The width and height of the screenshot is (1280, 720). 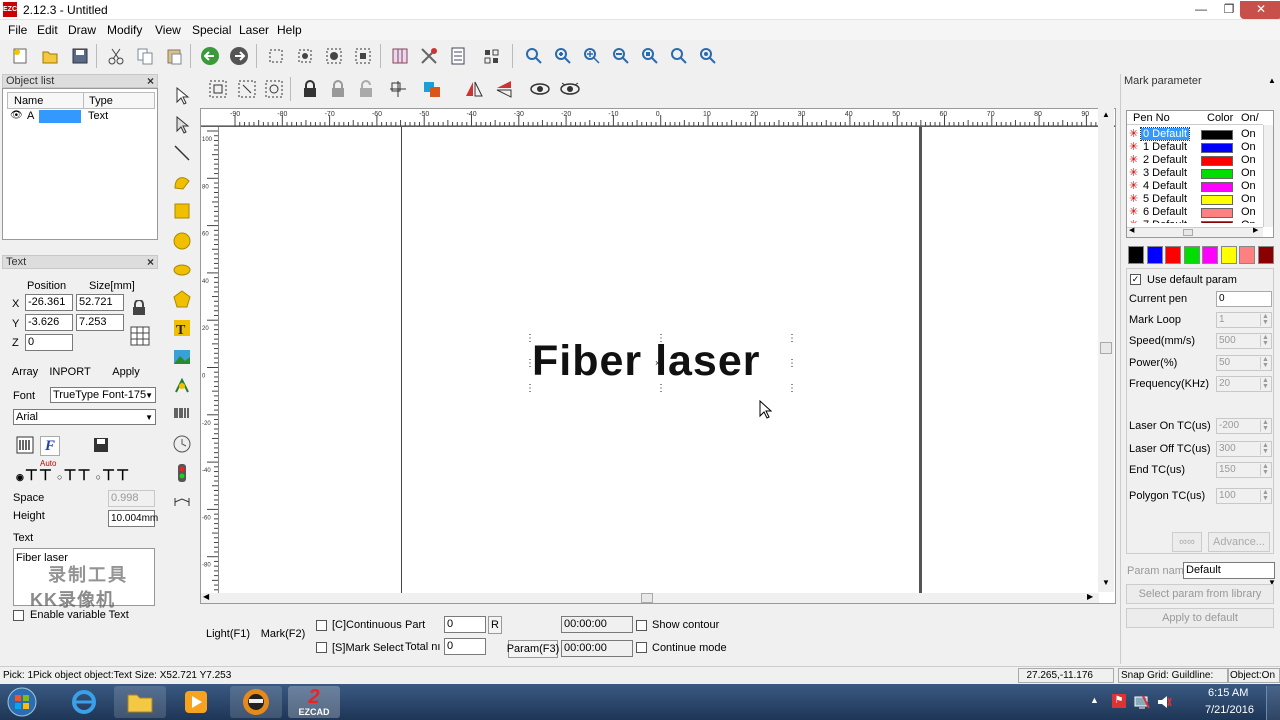 What do you see at coordinates (80, 164) in the screenshot?
I see `object-list: Name Type 👁 A Text` at bounding box center [80, 164].